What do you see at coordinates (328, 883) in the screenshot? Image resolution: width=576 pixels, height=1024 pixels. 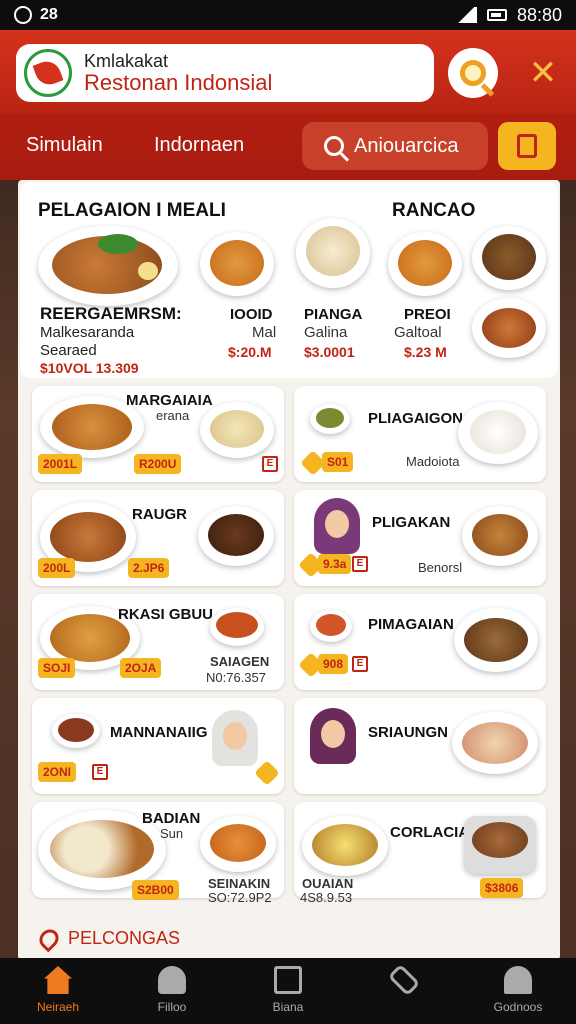 I see `card-item-name: OUAIAN` at bounding box center [328, 883].